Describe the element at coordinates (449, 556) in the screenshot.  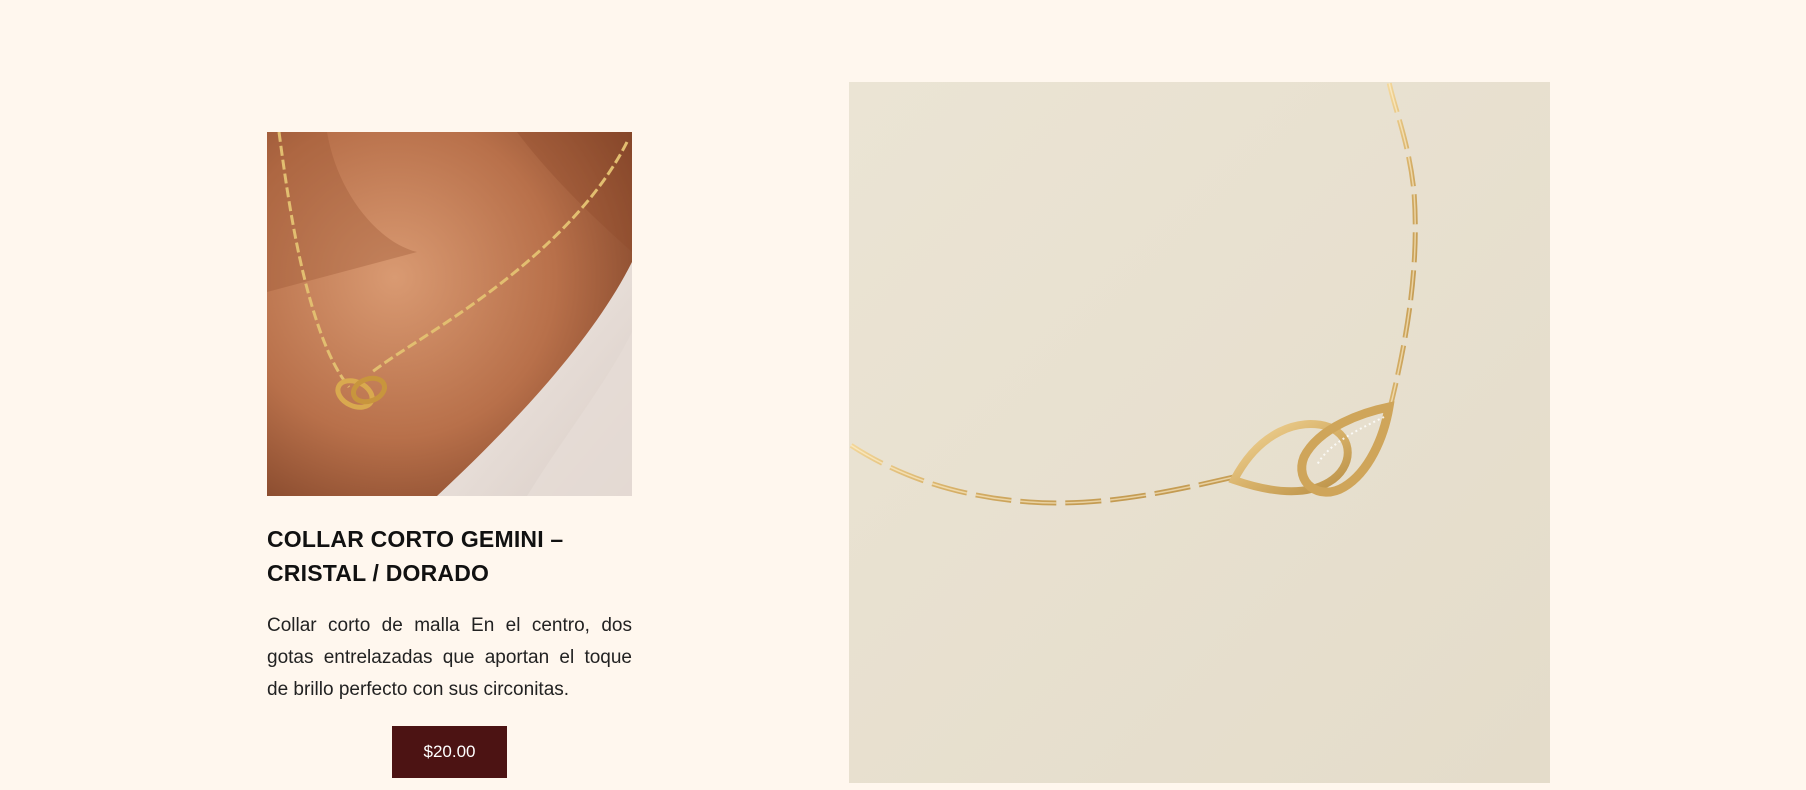
I see `product-title: COLLAR CORTO GEMINI – CRISTAL / DORADO` at that location.